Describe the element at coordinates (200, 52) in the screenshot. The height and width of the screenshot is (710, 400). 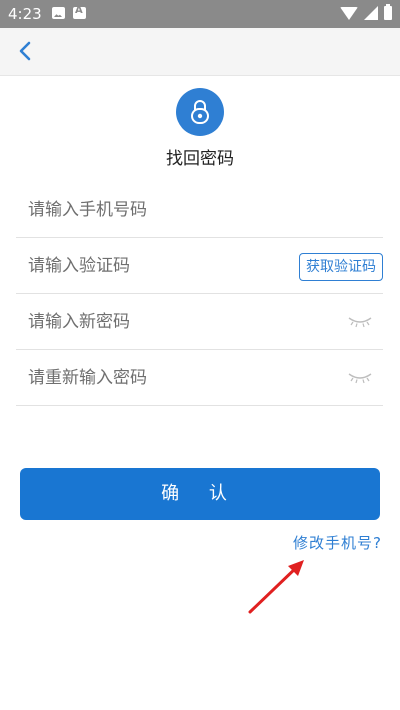
I see `app-bar` at that location.